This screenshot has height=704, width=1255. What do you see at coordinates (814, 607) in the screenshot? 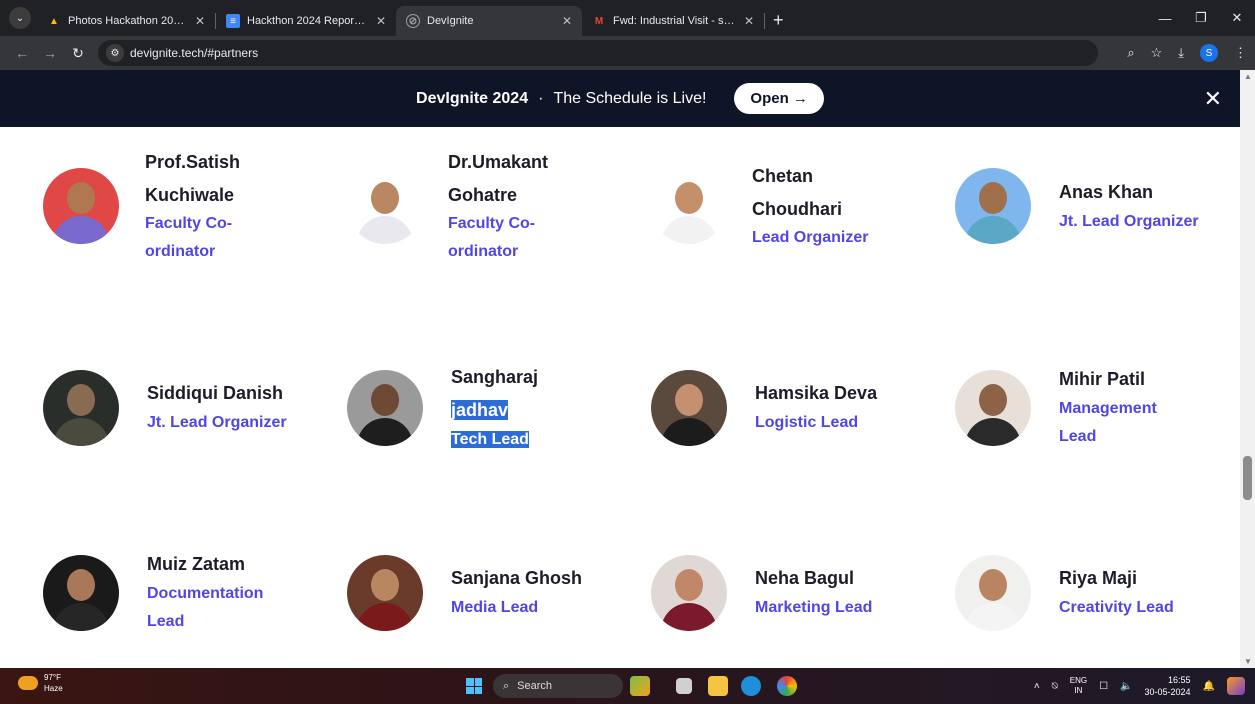
I see `member-role: Marketing Lead` at bounding box center [814, 607].